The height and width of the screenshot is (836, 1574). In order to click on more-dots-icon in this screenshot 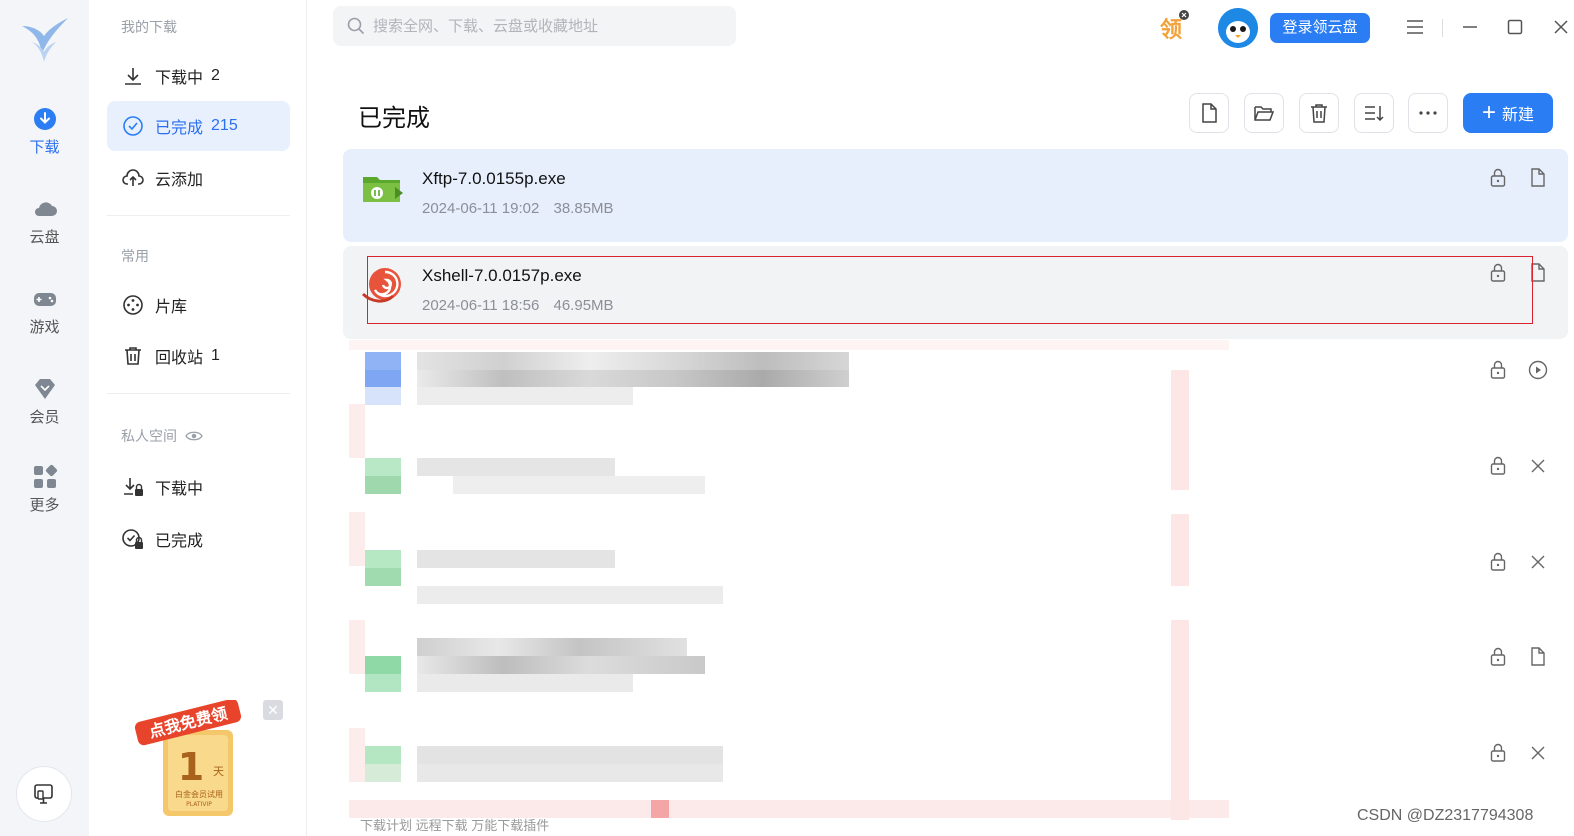, I will do `click(1428, 113)`.